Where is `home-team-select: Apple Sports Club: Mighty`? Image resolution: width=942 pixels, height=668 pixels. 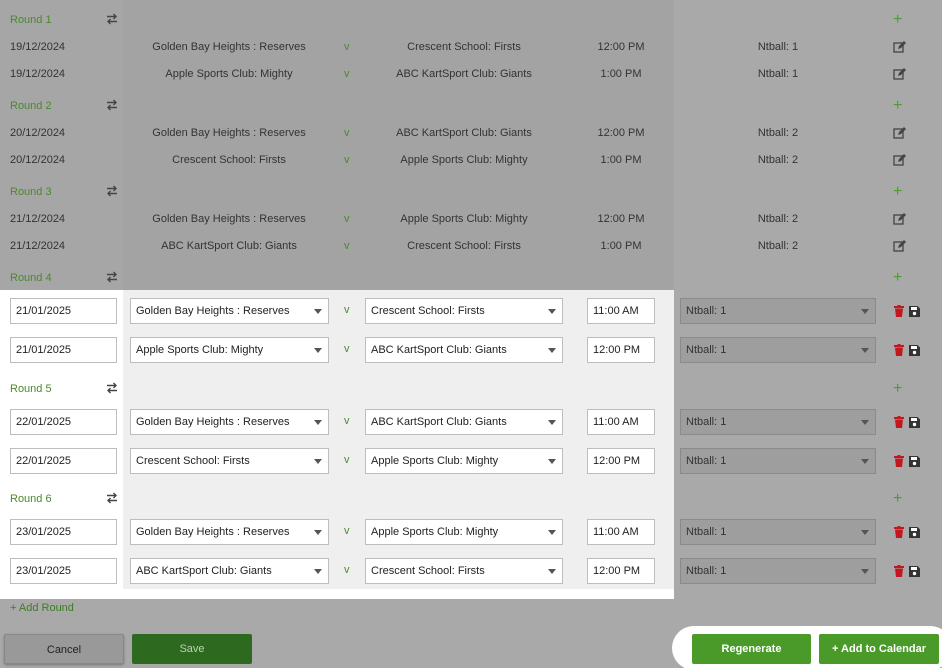
home-team-select: Apple Sports Club: Mighty is located at coordinates (229, 350).